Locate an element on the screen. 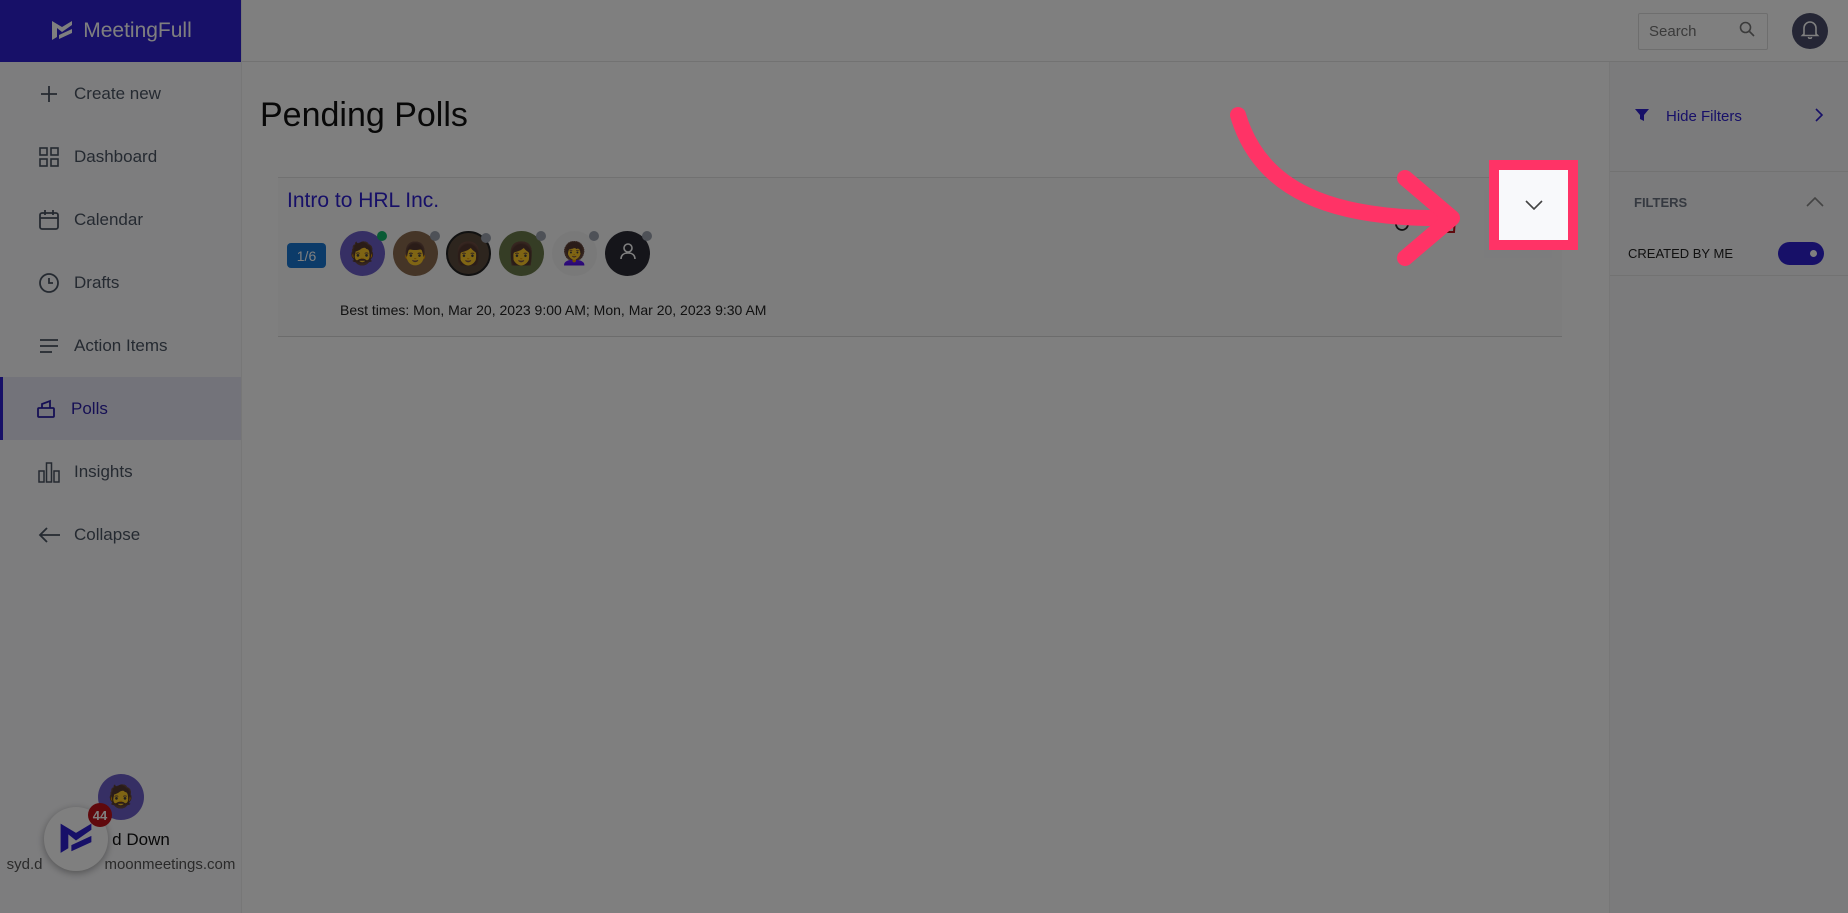 Image resolution: width=1848 pixels, height=913 pixels. hide-filters-button: Hide Filters is located at coordinates (1729, 117).